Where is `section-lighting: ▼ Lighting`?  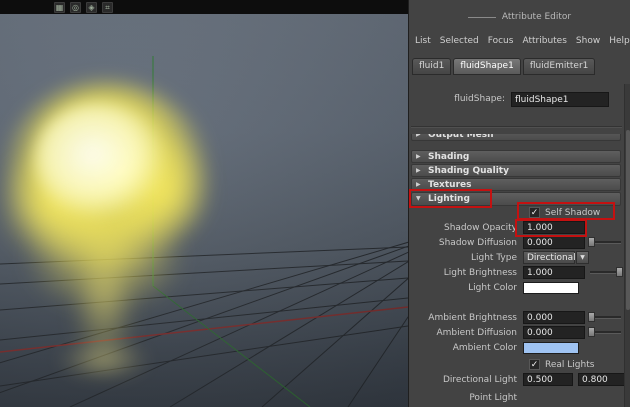
section-lighting: ▼ Lighting is located at coordinates (516, 199).